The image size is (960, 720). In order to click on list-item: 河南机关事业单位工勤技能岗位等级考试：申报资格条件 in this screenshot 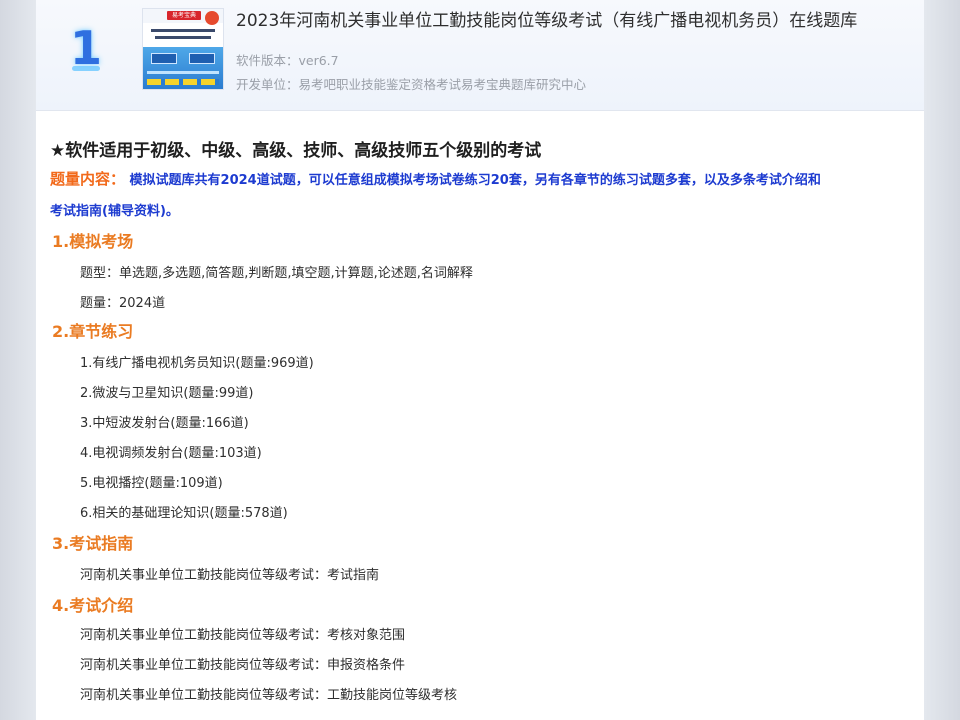, I will do `click(243, 665)`.